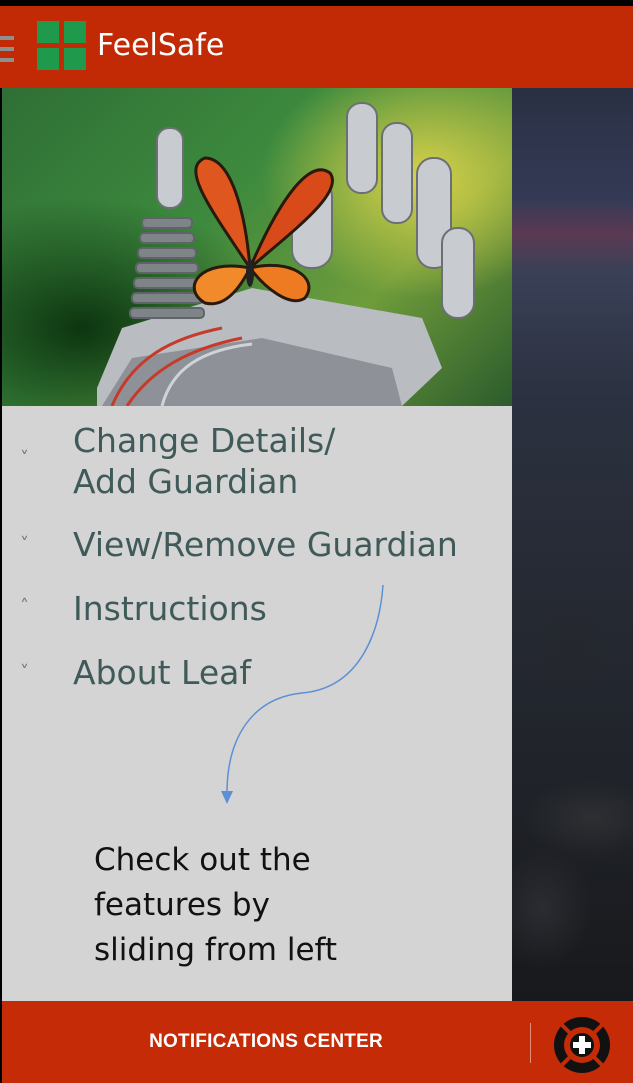  What do you see at coordinates (202, 860) in the screenshot?
I see `hint-line: Check out the` at bounding box center [202, 860].